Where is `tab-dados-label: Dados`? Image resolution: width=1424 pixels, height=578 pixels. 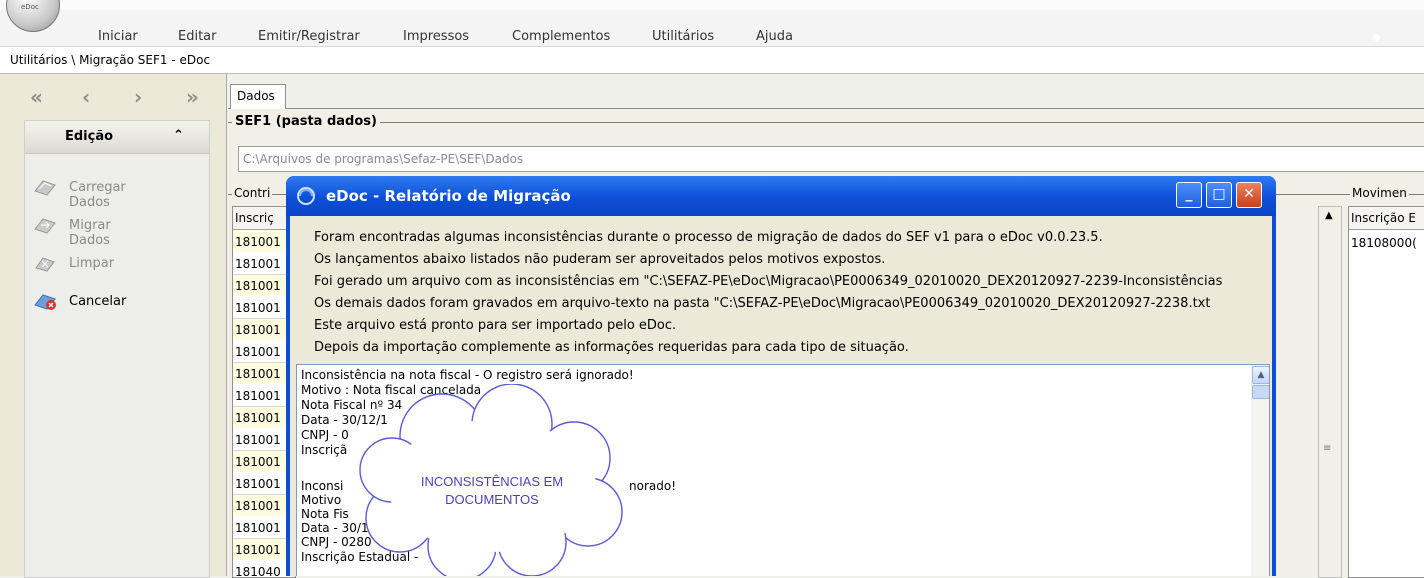 tab-dados-label: Dados is located at coordinates (256, 96).